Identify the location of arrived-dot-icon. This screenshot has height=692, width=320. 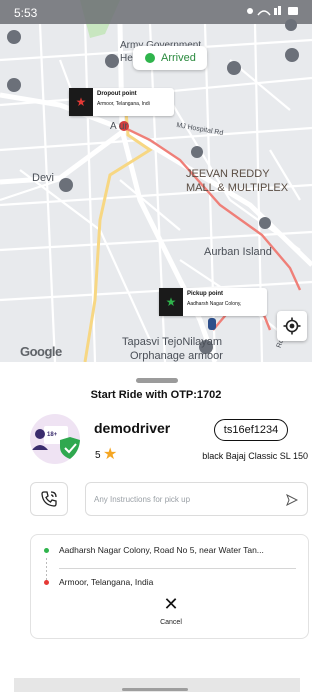
(150, 58).